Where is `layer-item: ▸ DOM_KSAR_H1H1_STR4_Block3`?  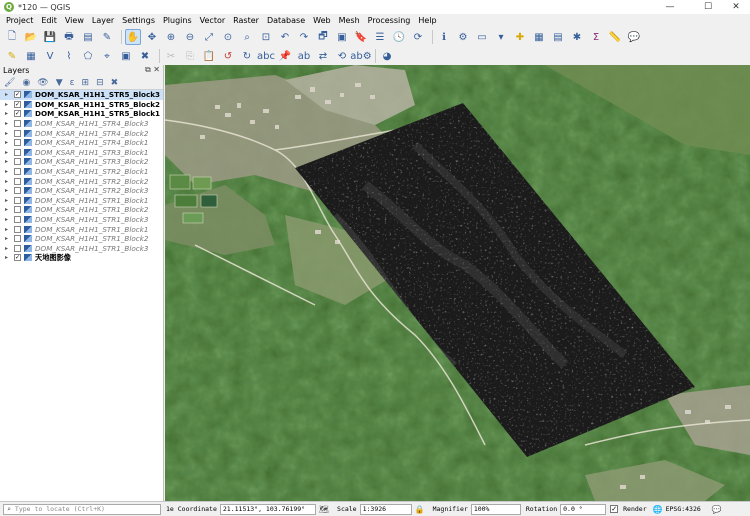 layer-item: ▸ DOM_KSAR_H1H1_STR4_Block3 is located at coordinates (81, 124).